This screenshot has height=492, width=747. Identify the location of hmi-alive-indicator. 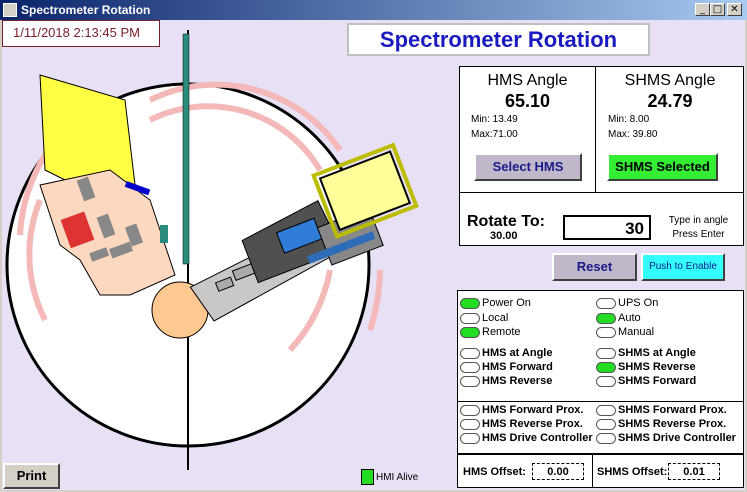
(367, 477).